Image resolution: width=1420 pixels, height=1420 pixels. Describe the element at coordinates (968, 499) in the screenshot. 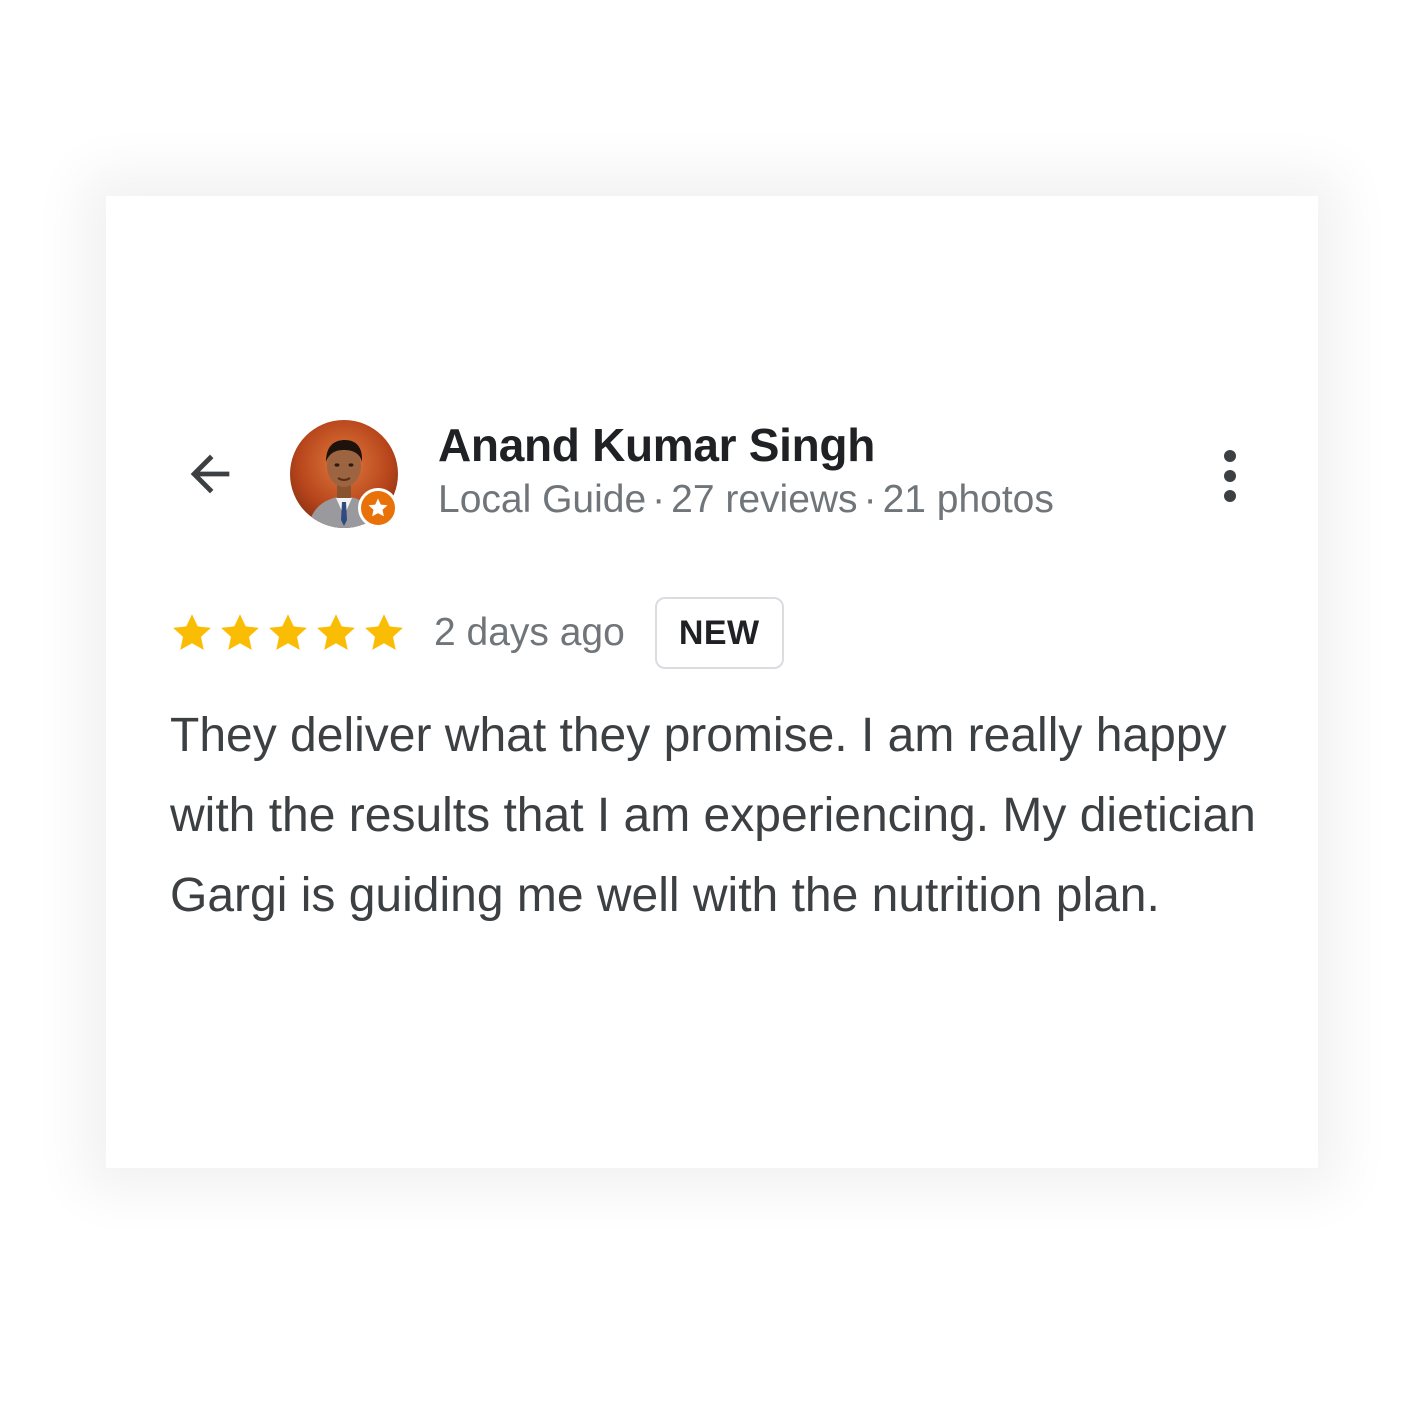

I see `photo-count: 21 photos` at that location.